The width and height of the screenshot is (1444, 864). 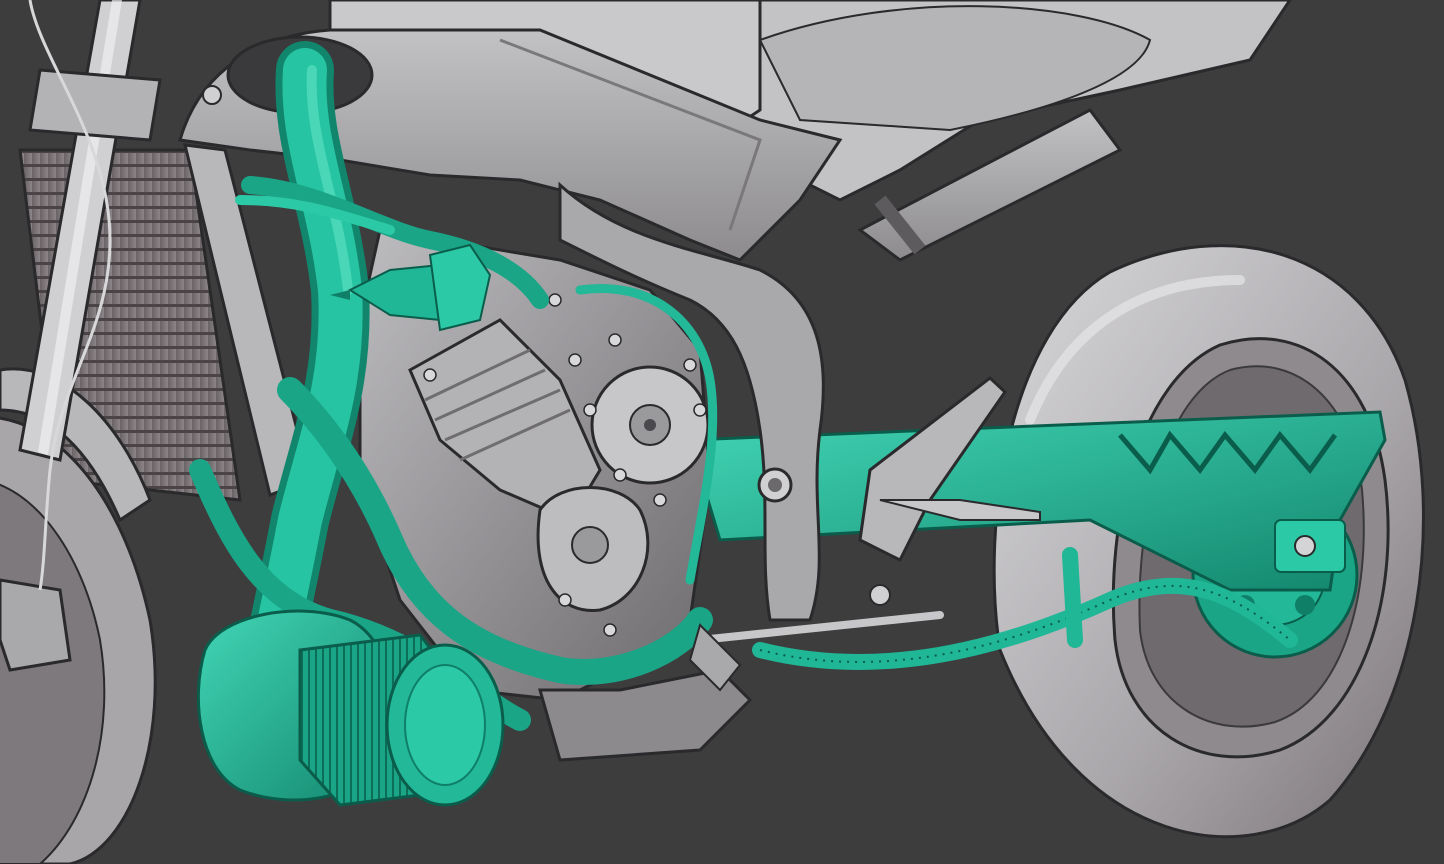 I want to click on brake-caliper, so click(x=36, y=625).